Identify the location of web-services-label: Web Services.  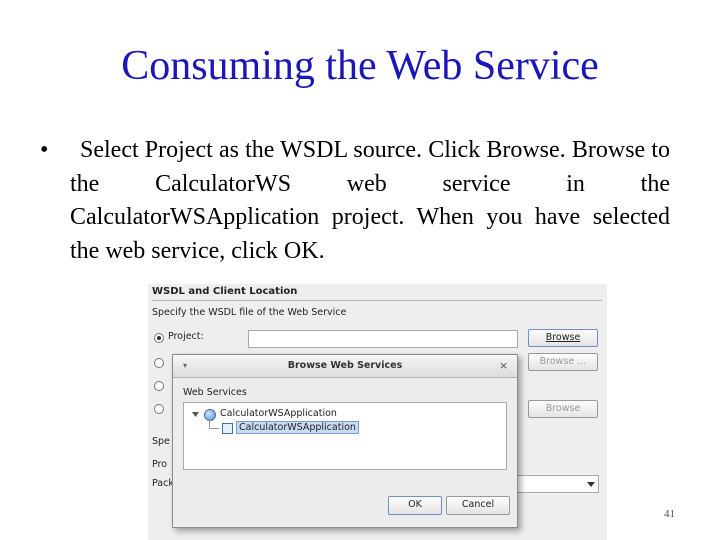
(215, 392).